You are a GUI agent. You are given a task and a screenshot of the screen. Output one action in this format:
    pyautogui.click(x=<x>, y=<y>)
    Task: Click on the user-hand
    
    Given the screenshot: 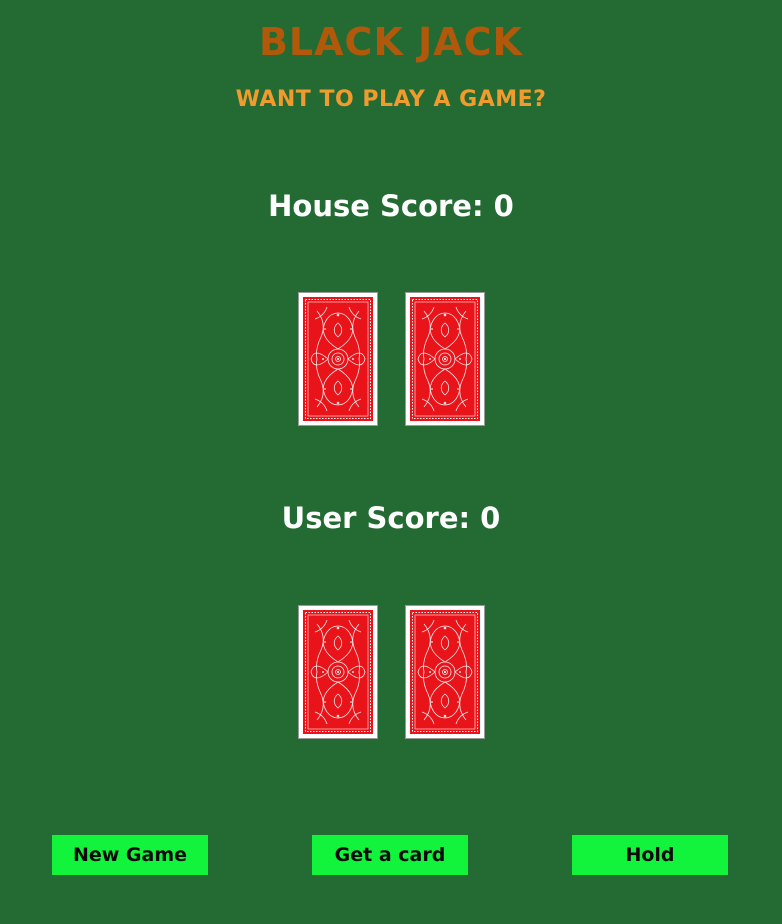 What is the action you would take?
    pyautogui.click(x=391, y=672)
    